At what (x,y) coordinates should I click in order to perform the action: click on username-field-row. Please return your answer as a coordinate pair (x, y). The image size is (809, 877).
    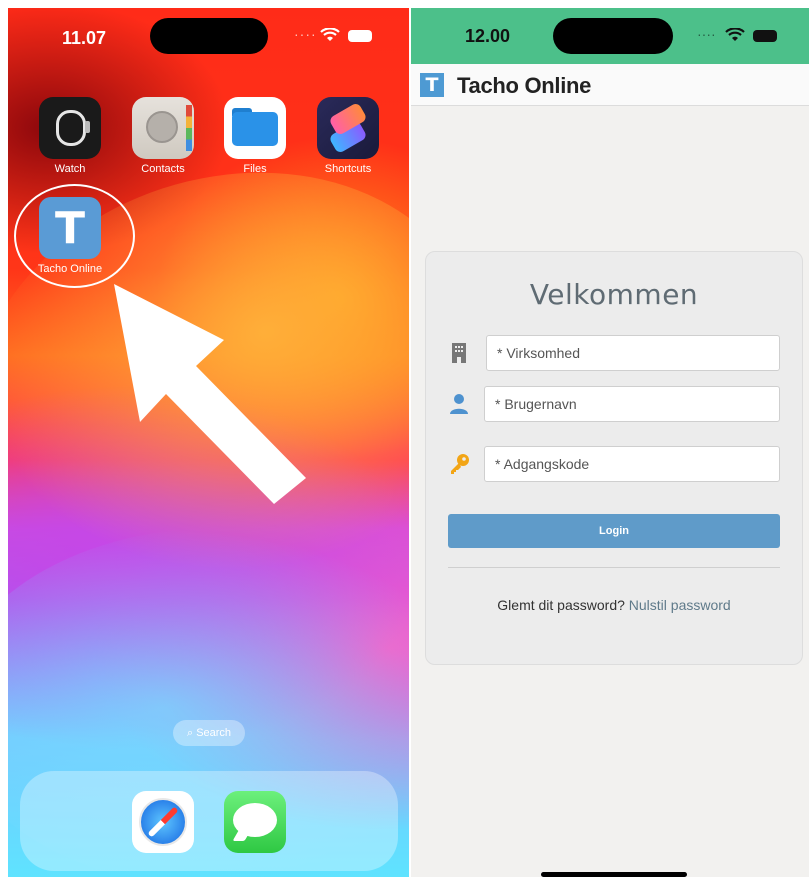
    Looking at the image, I should click on (614, 404).